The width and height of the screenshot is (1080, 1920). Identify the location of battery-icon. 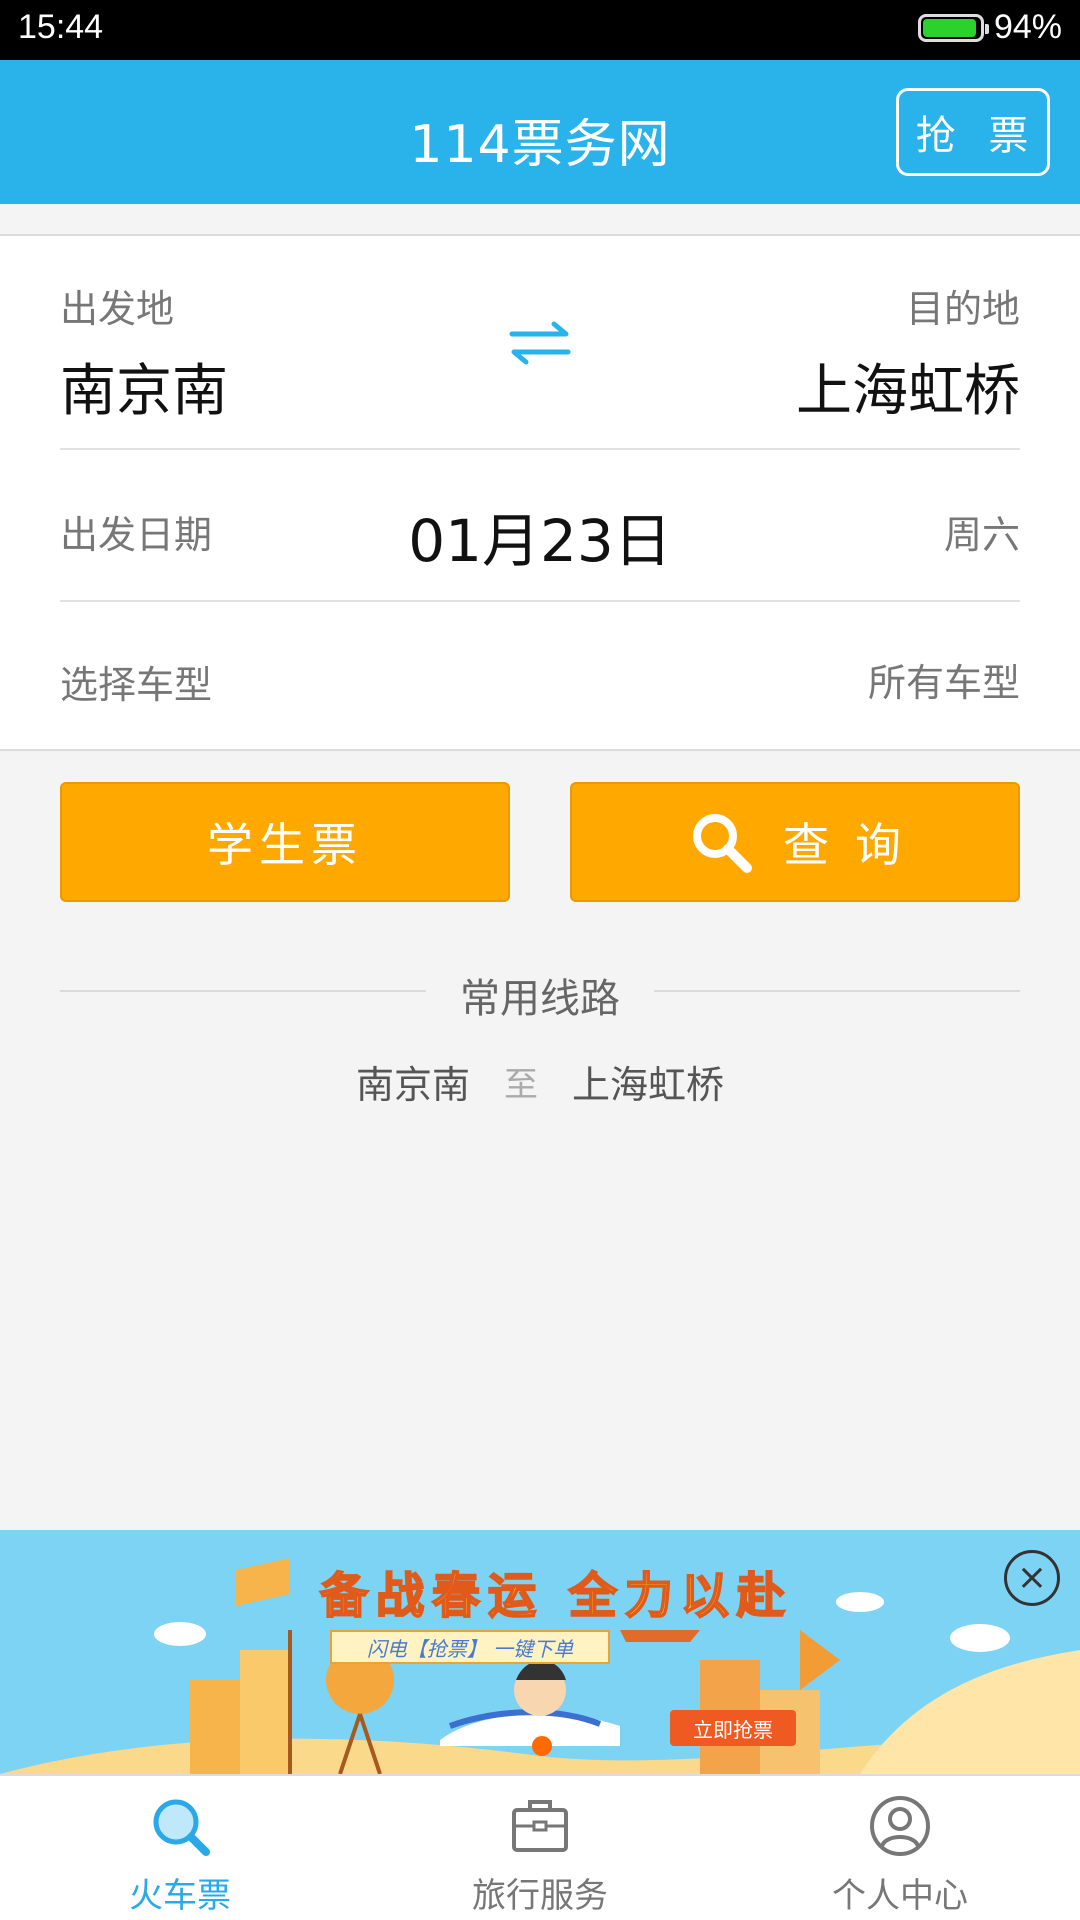
(953, 27).